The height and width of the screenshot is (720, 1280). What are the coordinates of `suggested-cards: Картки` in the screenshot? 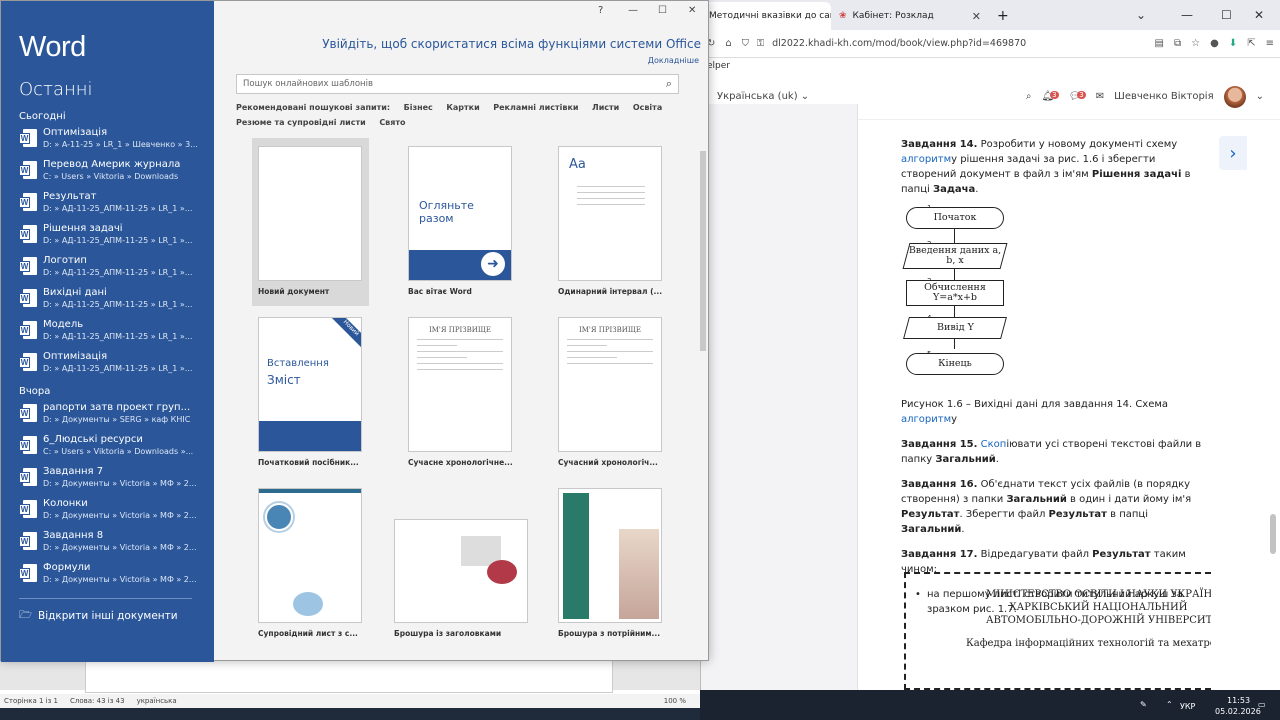 It's located at (462, 107).